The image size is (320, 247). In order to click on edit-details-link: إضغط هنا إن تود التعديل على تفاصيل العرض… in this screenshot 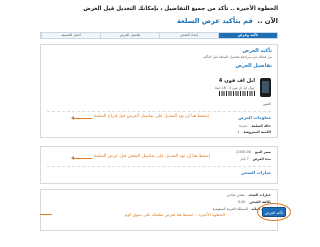, I will do `click(151, 116)`.